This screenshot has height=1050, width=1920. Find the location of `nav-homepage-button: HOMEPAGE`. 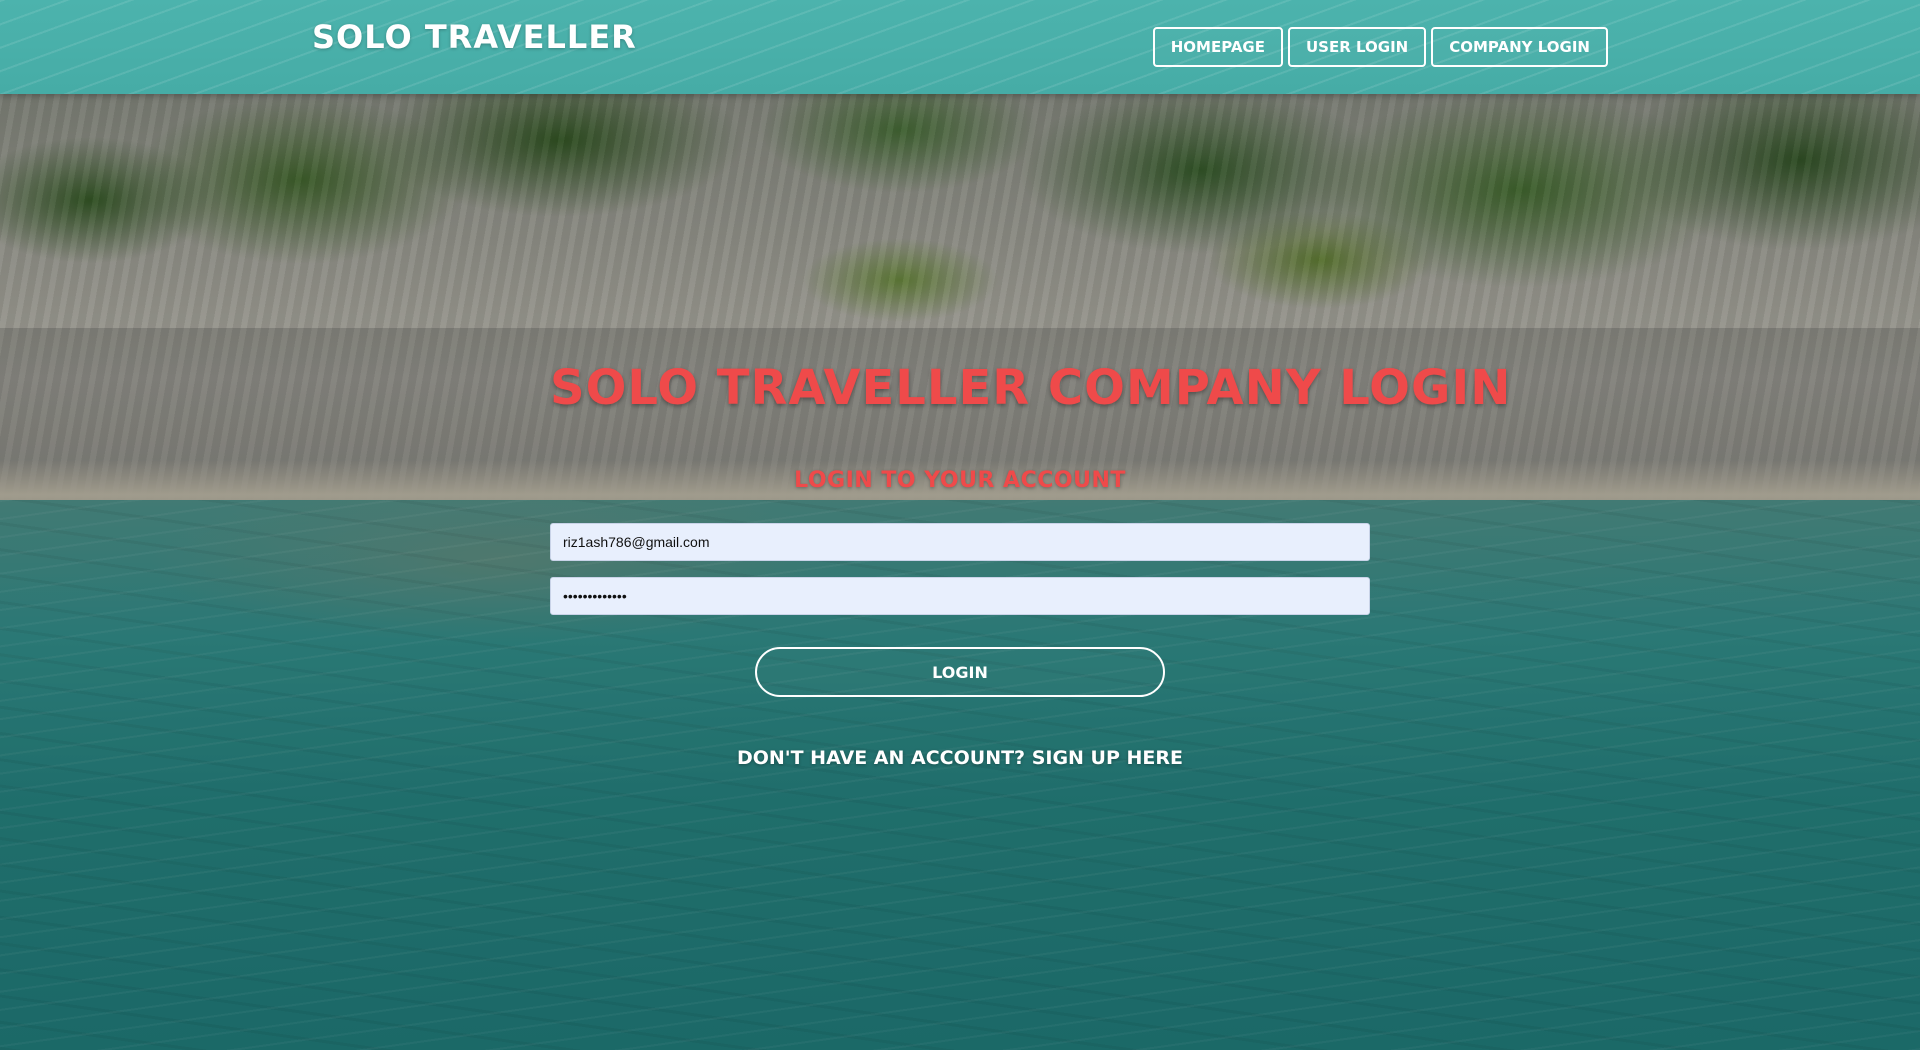

nav-homepage-button: HOMEPAGE is located at coordinates (1217, 47).